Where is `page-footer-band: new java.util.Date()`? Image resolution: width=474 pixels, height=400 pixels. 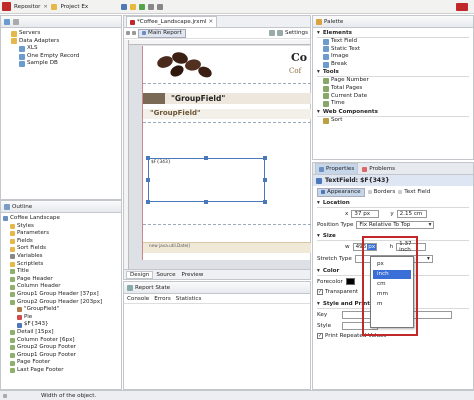 page-footer-band: new java.util.Date() is located at coordinates (227, 247).